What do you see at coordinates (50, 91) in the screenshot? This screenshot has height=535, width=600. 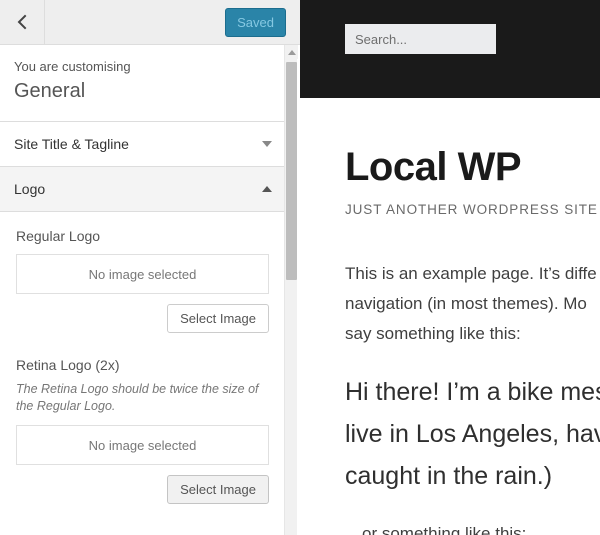 I see `panel-title: General` at bounding box center [50, 91].